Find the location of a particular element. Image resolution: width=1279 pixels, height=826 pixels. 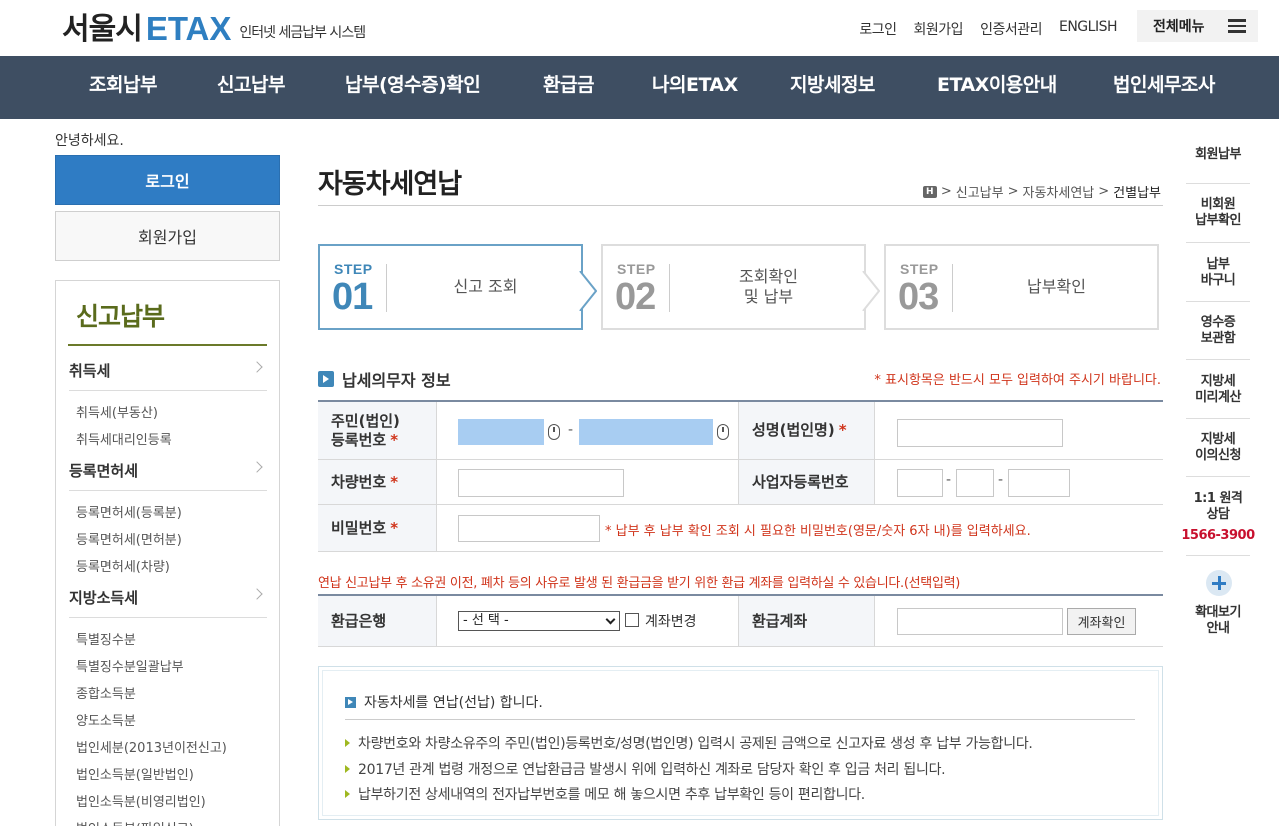

menu-sub-item: 양도소득분 is located at coordinates (106, 719).